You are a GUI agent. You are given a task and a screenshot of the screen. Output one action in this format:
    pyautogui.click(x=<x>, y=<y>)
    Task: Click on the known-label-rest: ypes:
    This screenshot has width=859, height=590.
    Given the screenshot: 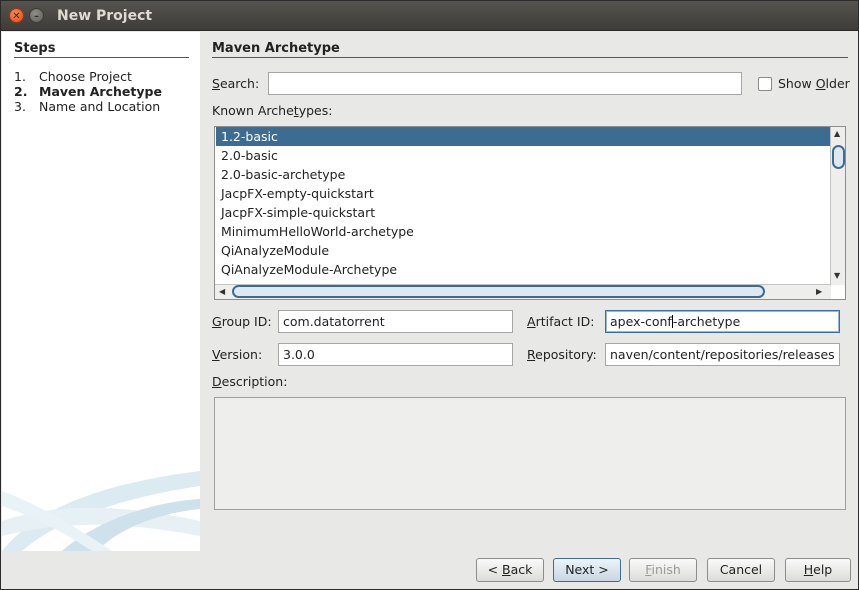 What is the action you would take?
    pyautogui.click(x=315, y=110)
    